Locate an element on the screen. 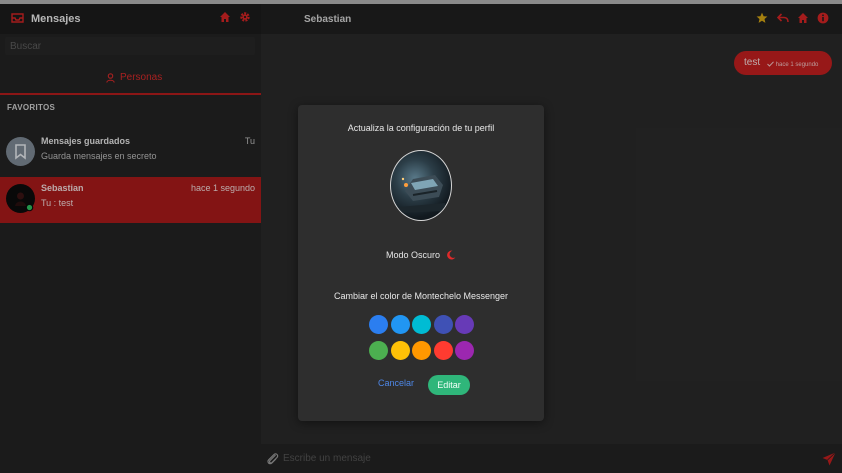  dark-mode-toggle: Modo Oscuro is located at coordinates (421, 255).